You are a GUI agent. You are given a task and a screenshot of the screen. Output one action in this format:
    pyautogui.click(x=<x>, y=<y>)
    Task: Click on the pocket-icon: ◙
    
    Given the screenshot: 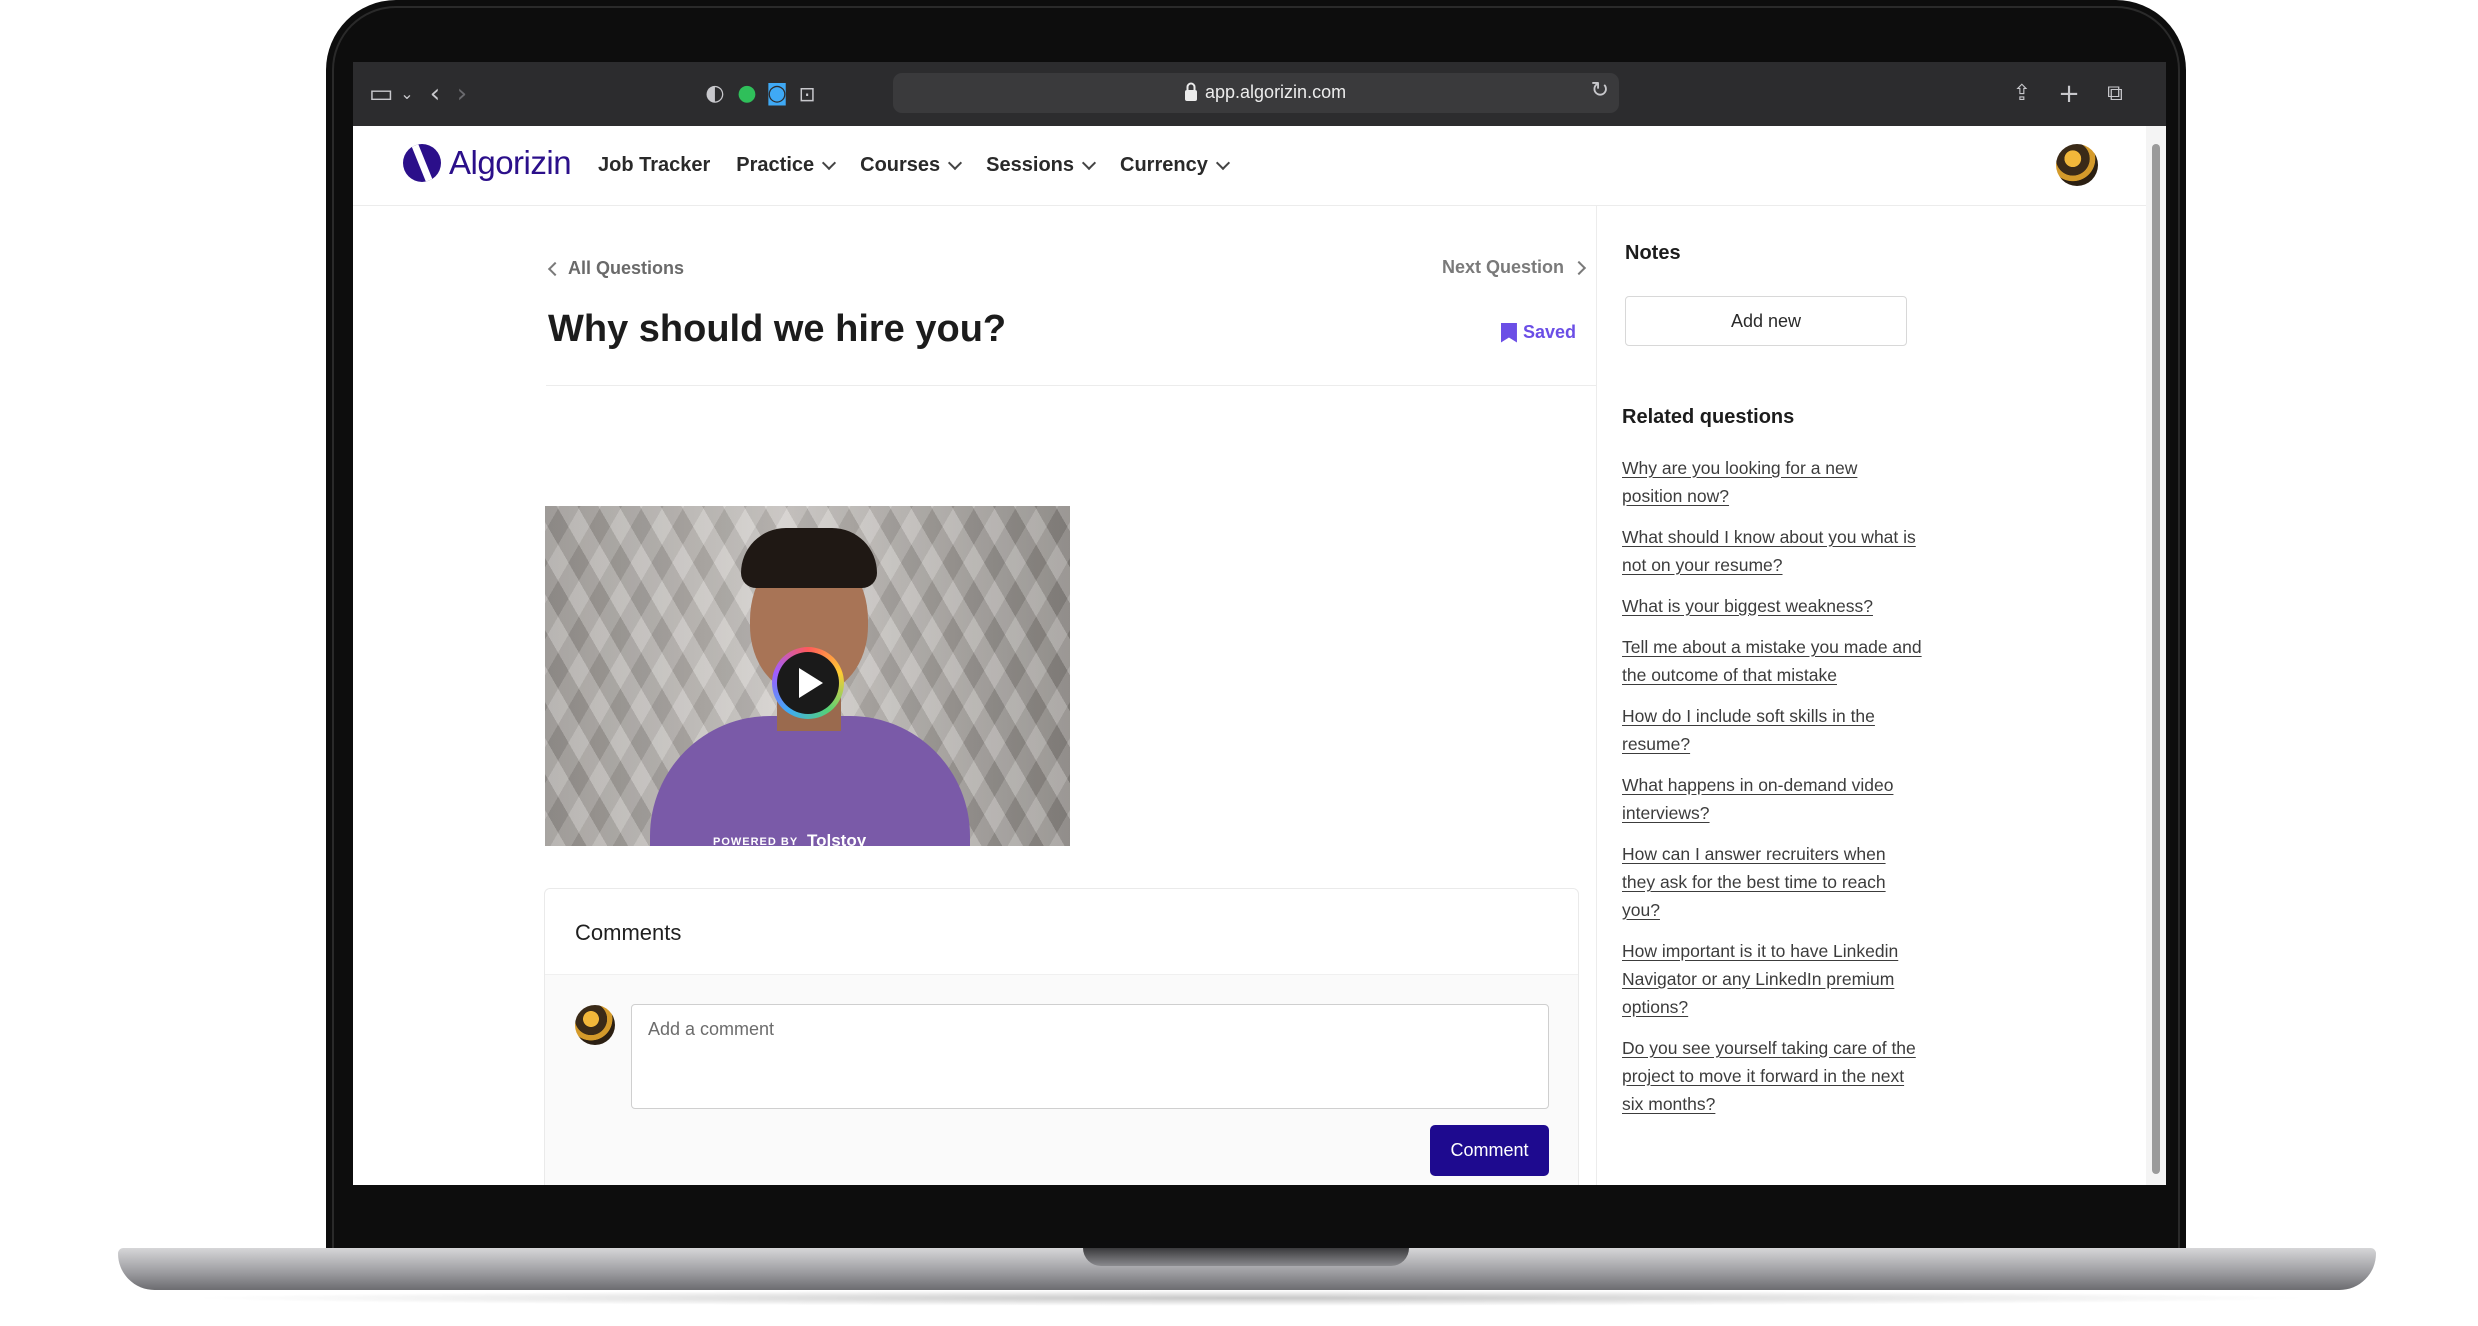 What is the action you would take?
    pyautogui.click(x=777, y=94)
    